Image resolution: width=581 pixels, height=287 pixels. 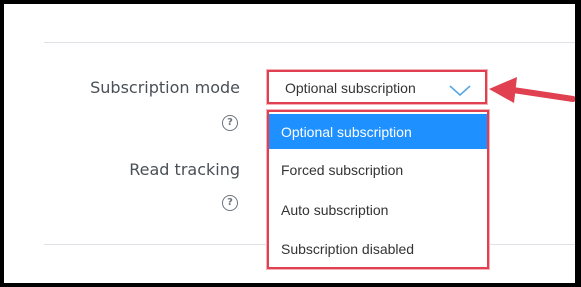 I want to click on pointer-arrow-icon, so click(x=531, y=93).